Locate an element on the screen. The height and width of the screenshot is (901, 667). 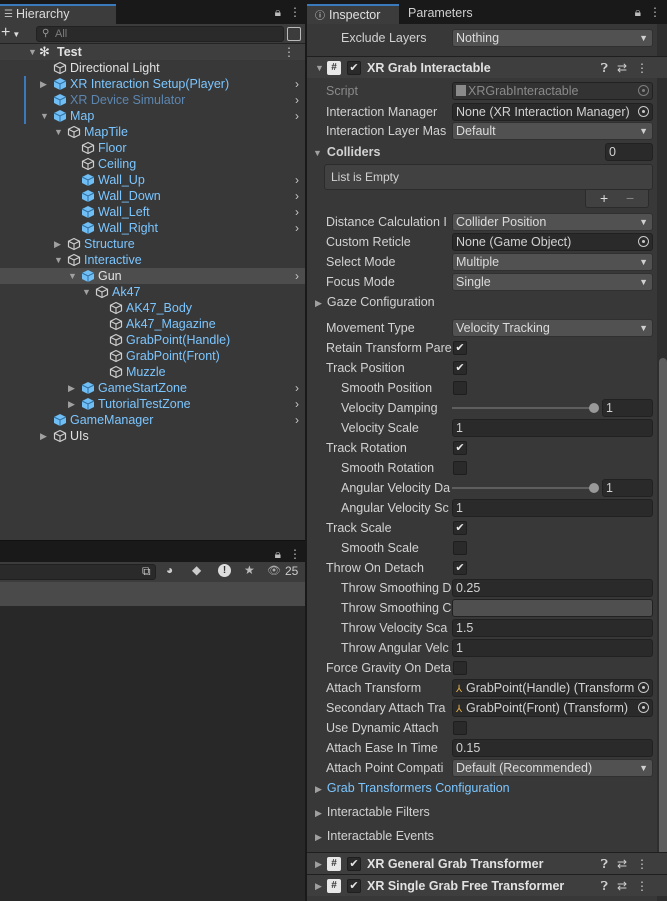
tag-icon: ◆ is located at coordinates (196, 570).